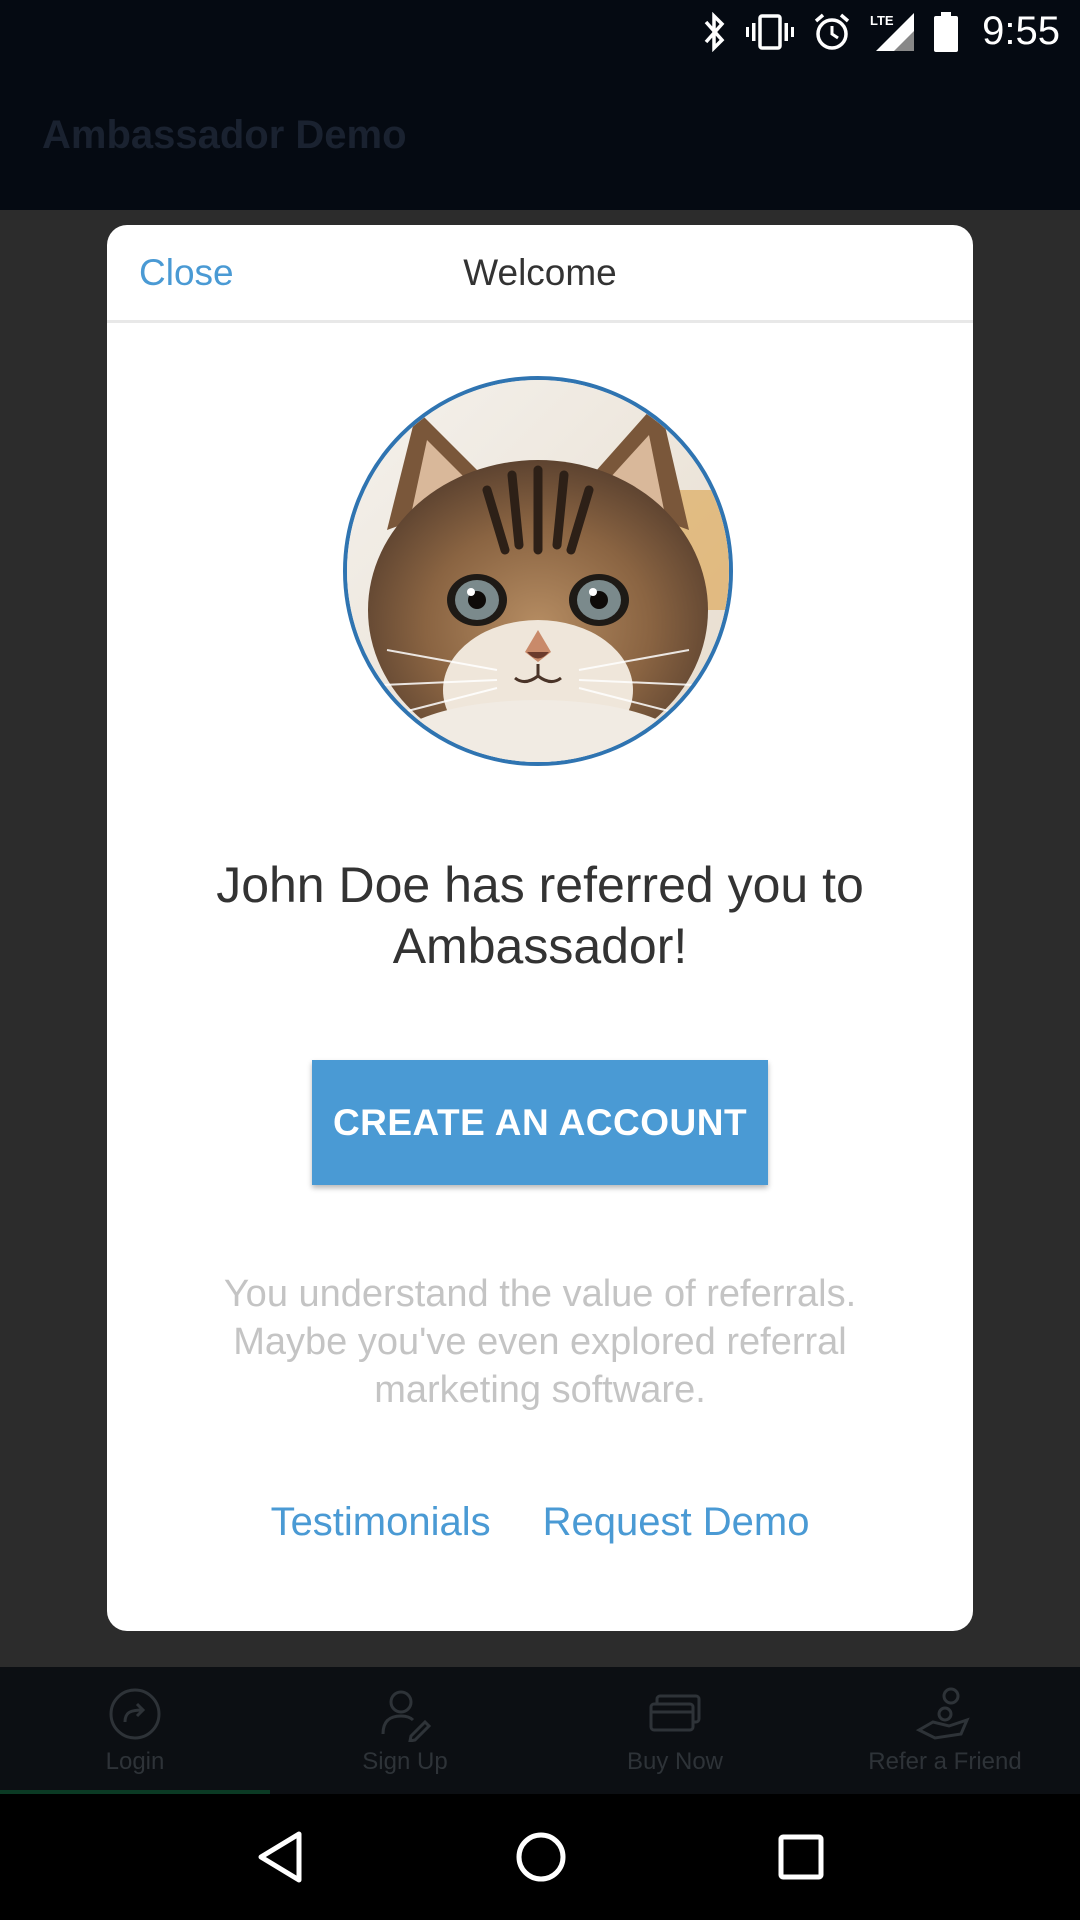  Describe the element at coordinates (135, 1761) in the screenshot. I see `tab-label: Login` at that location.